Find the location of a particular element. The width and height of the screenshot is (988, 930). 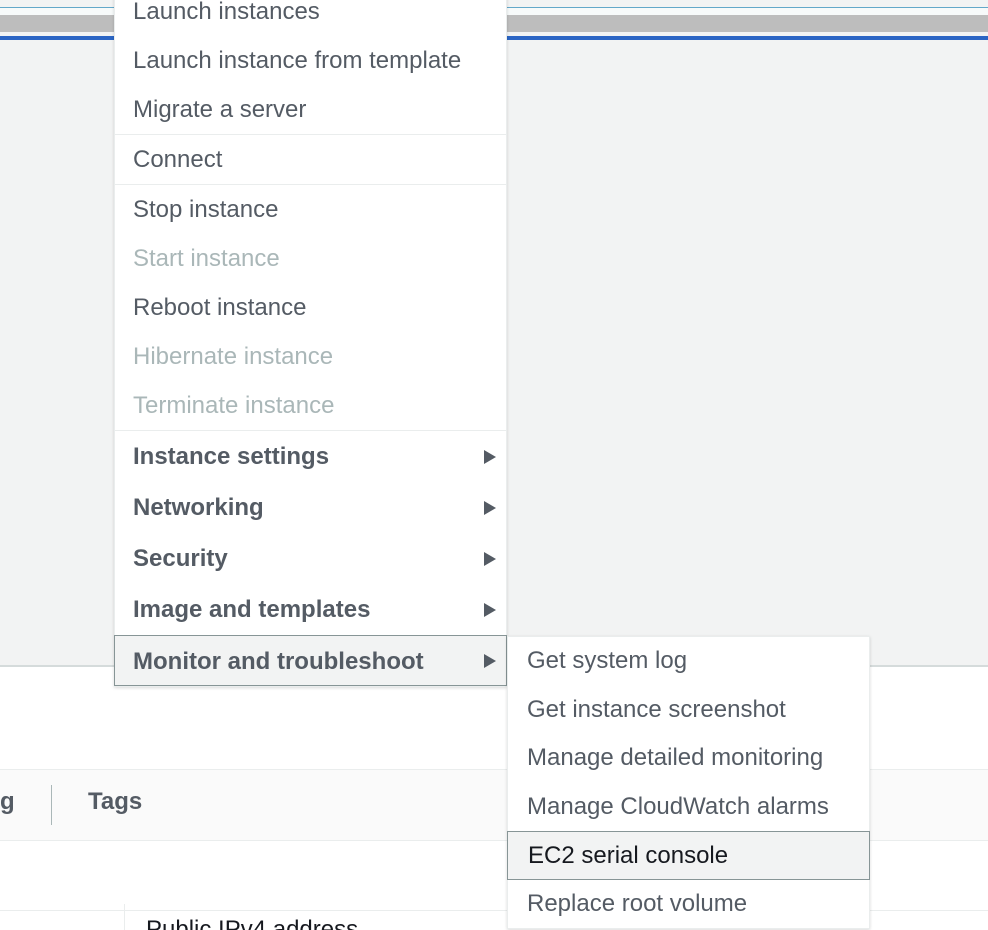

table-column-separator is located at coordinates (124, 917).